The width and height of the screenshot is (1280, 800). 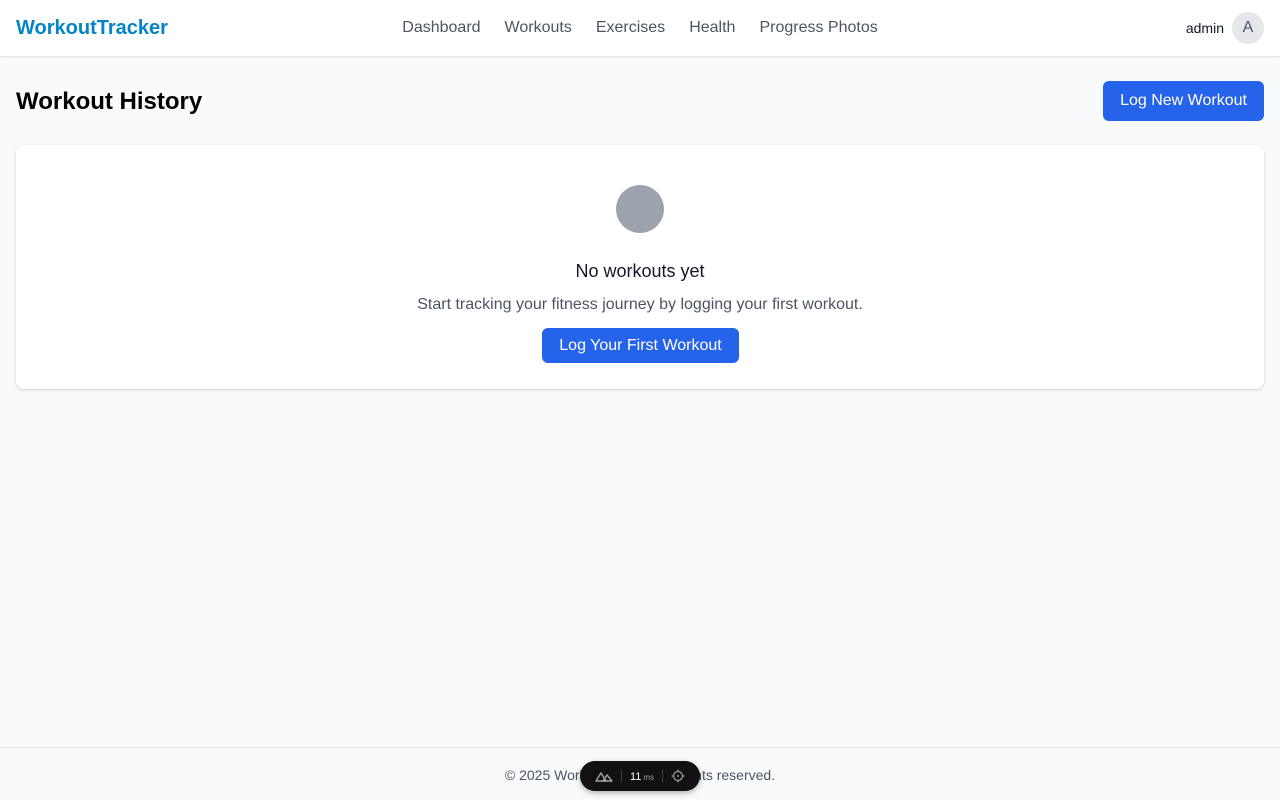 What do you see at coordinates (630, 28) in the screenshot?
I see `nav-exercises: Exercises` at bounding box center [630, 28].